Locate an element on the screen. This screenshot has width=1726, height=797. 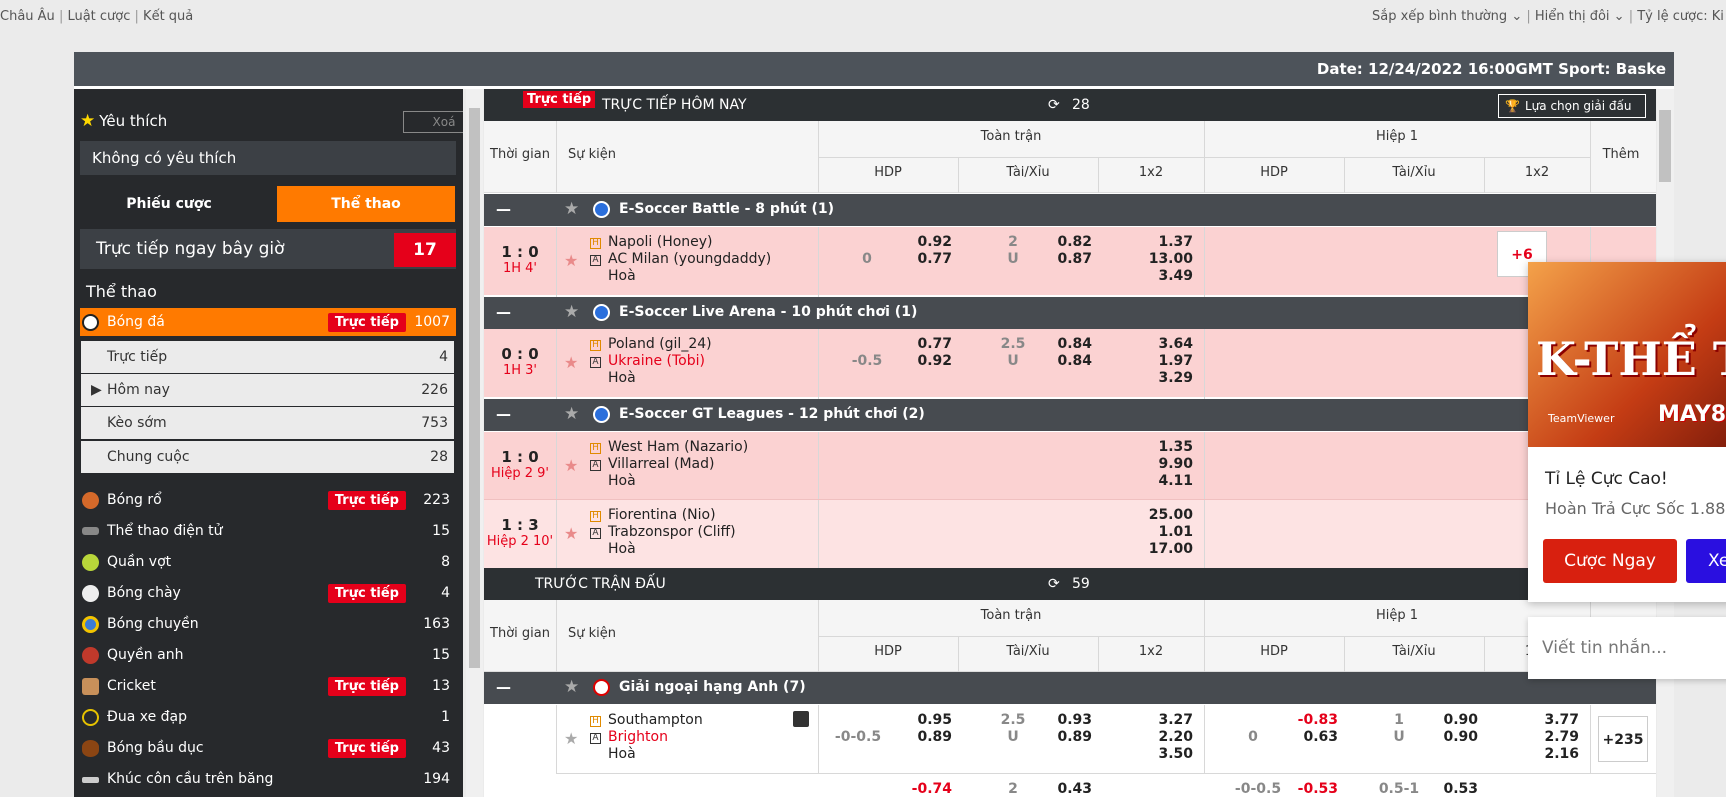
odds-cell: 2.79 is located at coordinates (1551, 737).